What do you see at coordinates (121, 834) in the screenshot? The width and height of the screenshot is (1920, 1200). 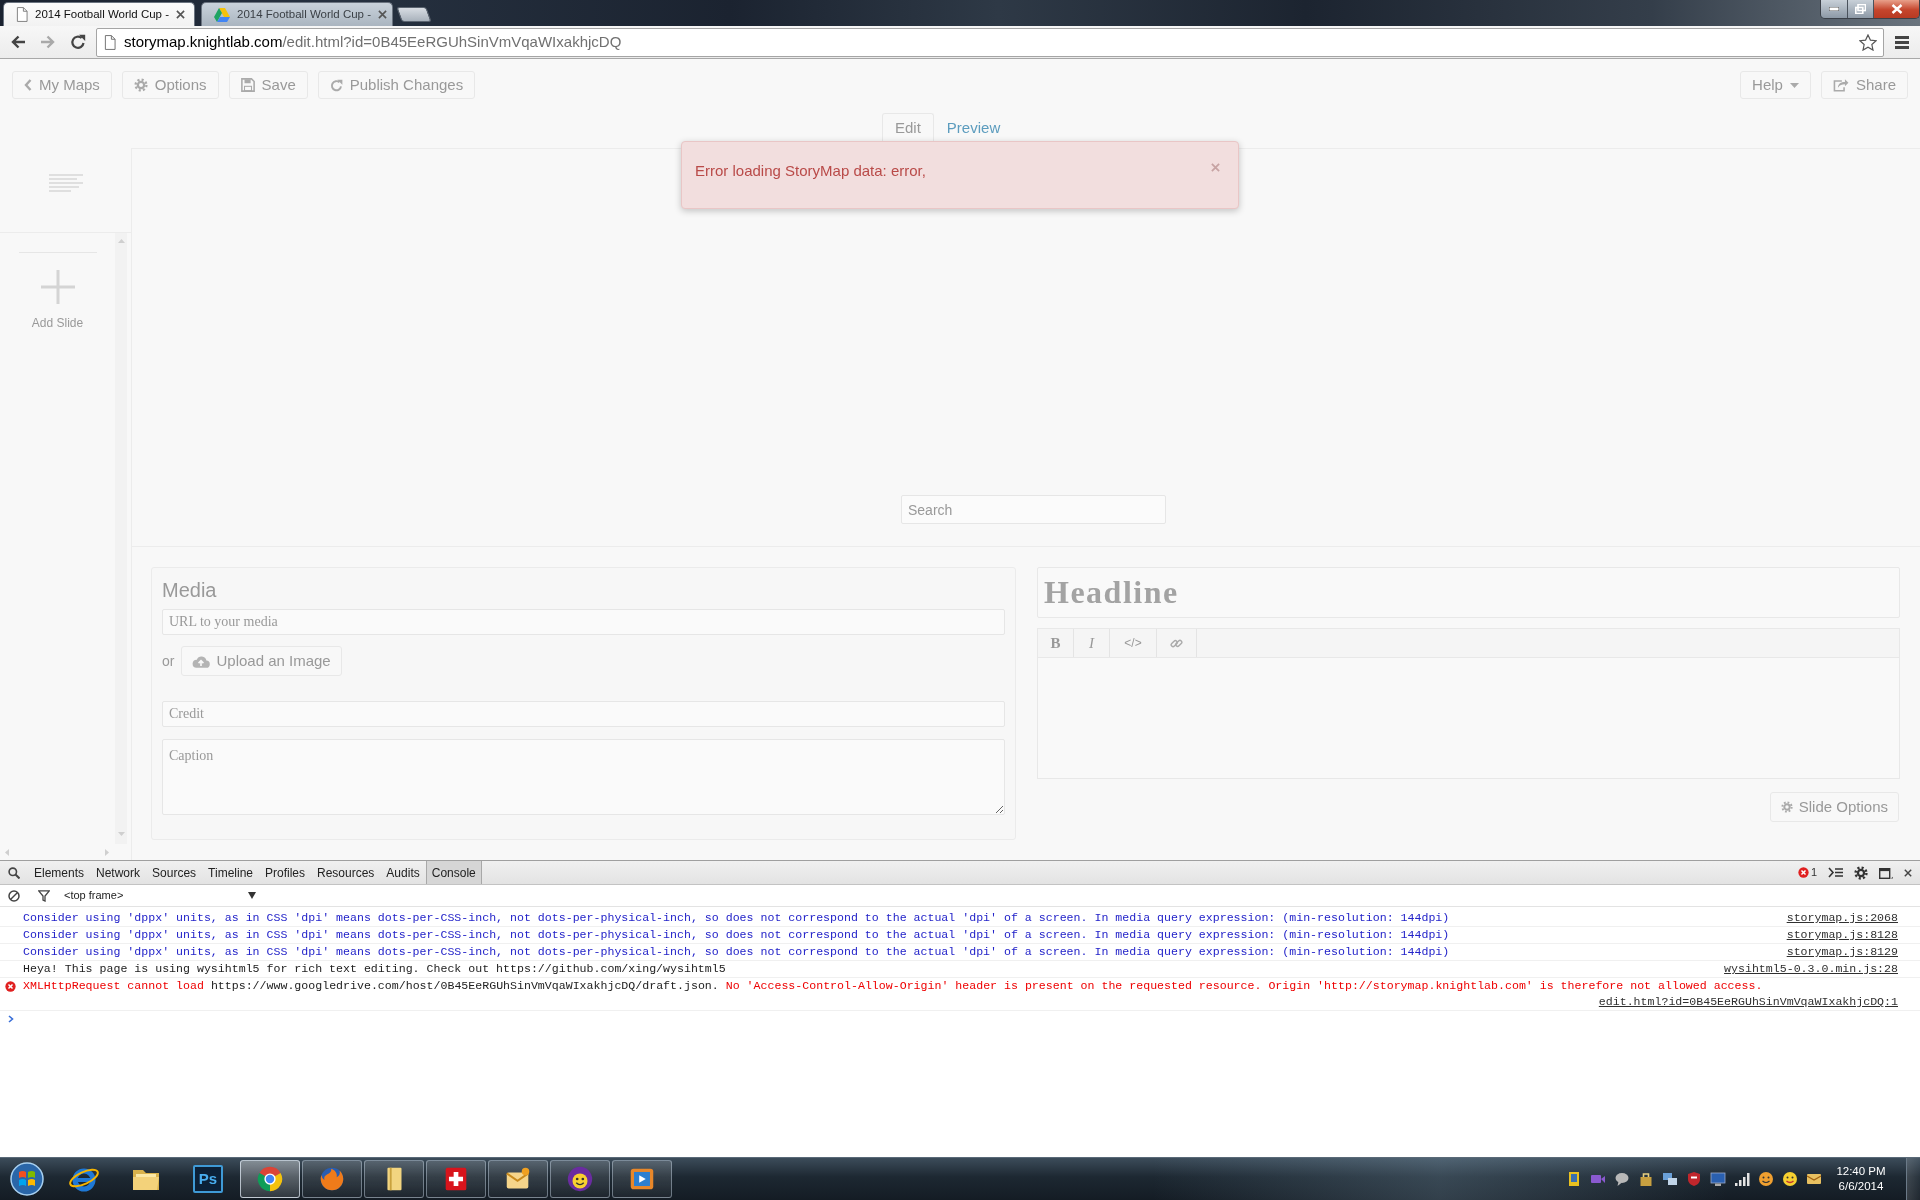 I see `scroll-down-arrow-icon` at bounding box center [121, 834].